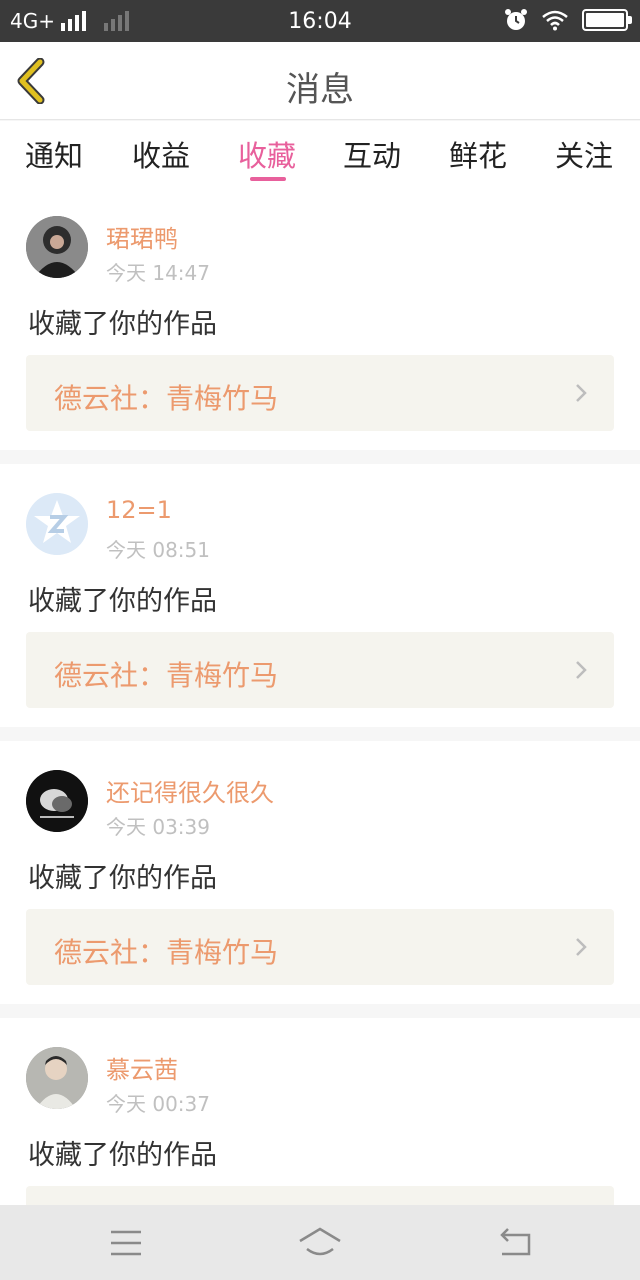 This screenshot has width=640, height=1280. Describe the element at coordinates (142, 236) in the screenshot. I see `username: 珺珺鸭` at that location.